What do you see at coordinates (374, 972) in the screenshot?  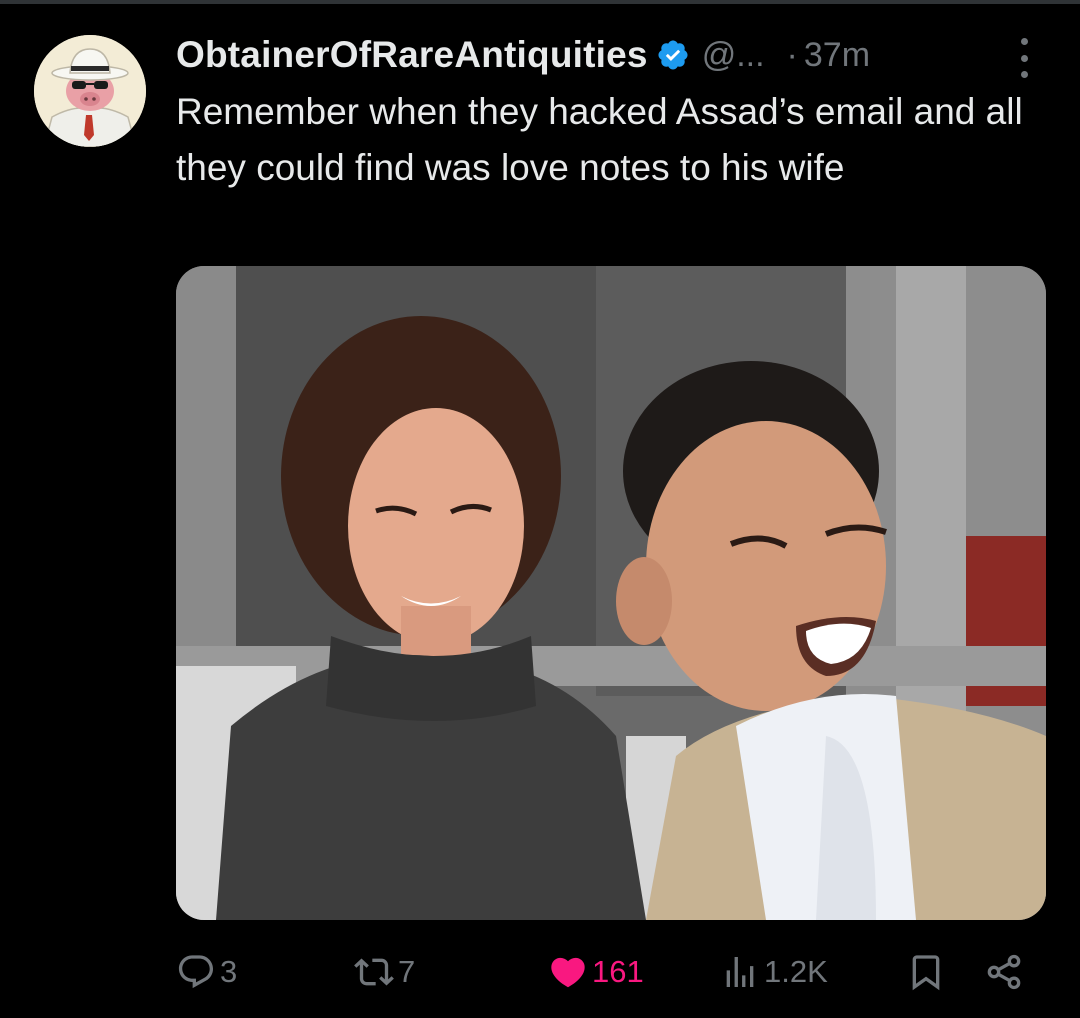 I see `repost-icon` at bounding box center [374, 972].